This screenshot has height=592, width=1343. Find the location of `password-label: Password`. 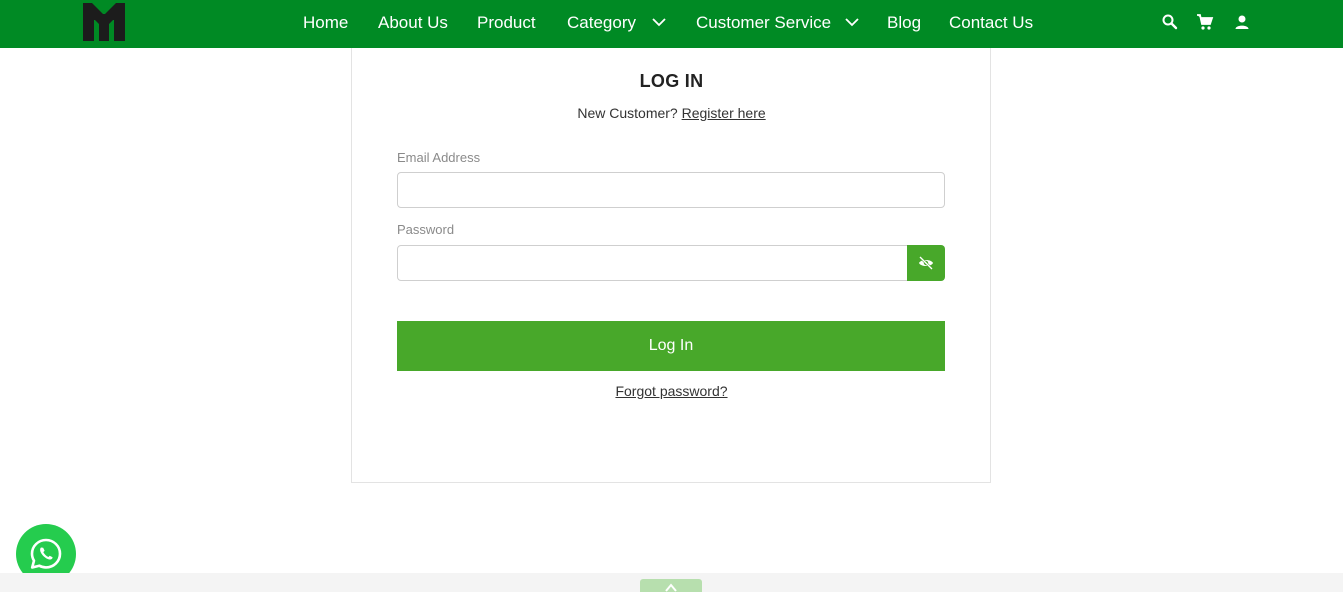

password-label: Password is located at coordinates (426, 229).